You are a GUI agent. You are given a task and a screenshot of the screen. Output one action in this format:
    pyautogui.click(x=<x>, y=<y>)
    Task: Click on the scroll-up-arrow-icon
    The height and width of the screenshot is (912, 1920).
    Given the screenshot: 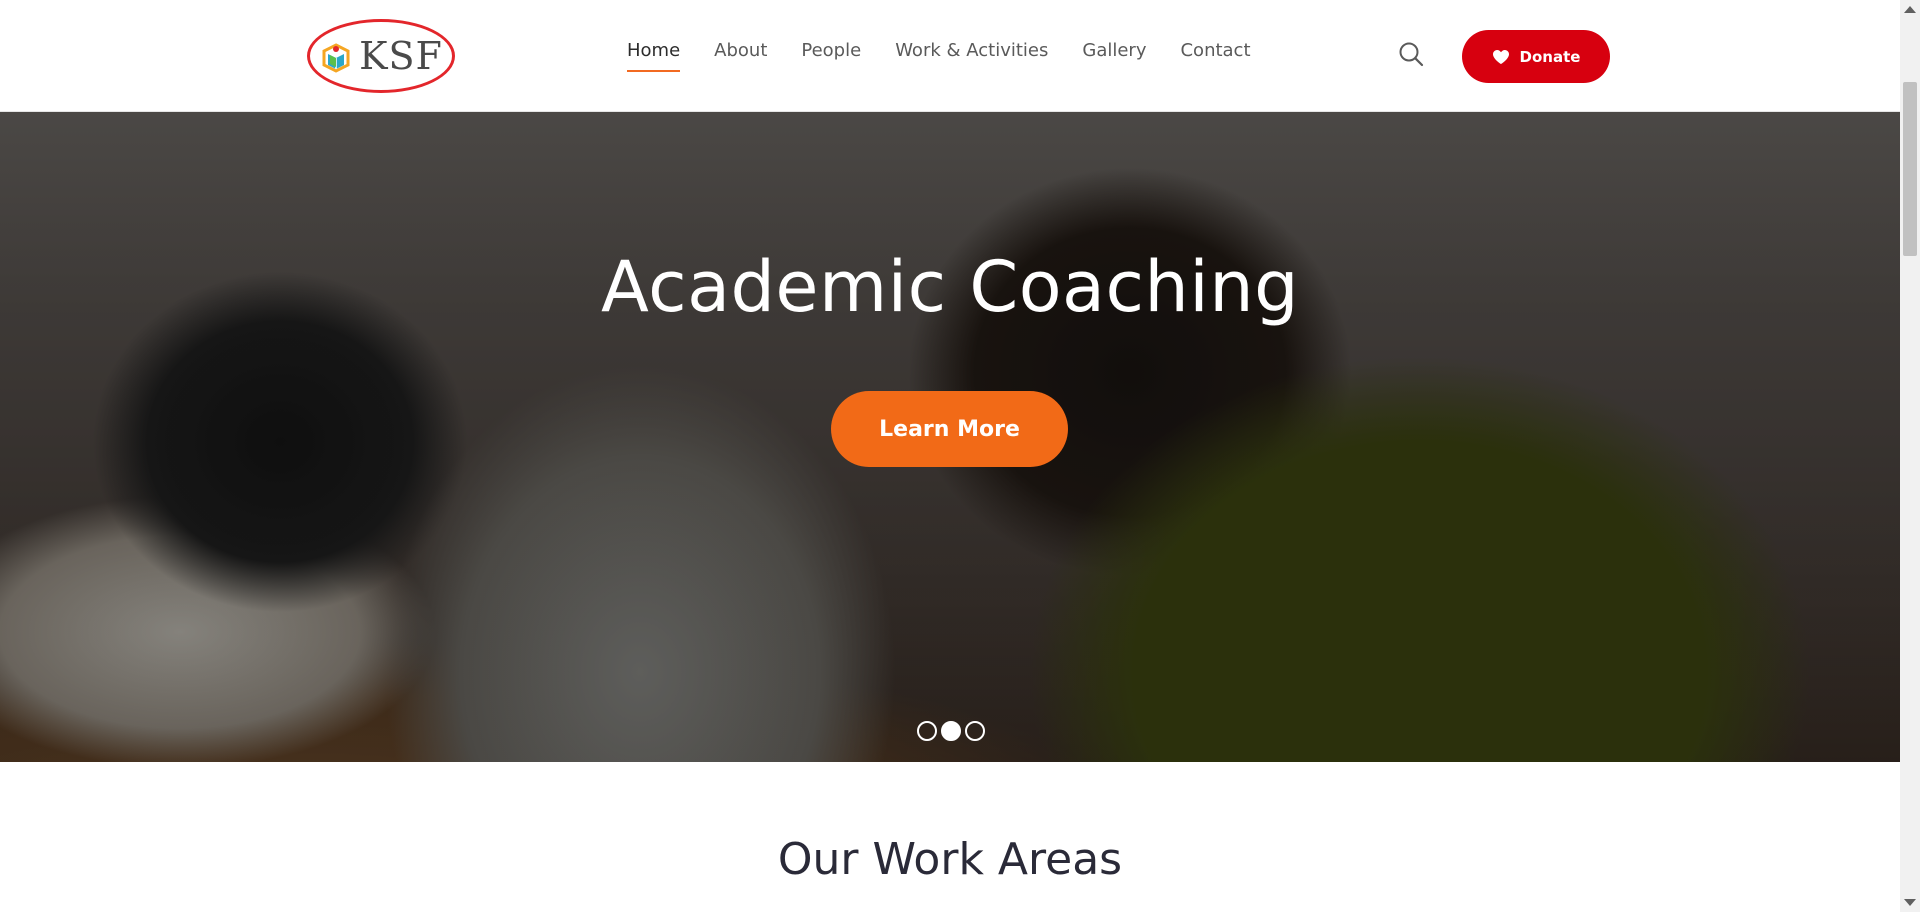 What is the action you would take?
    pyautogui.click(x=1910, y=9)
    